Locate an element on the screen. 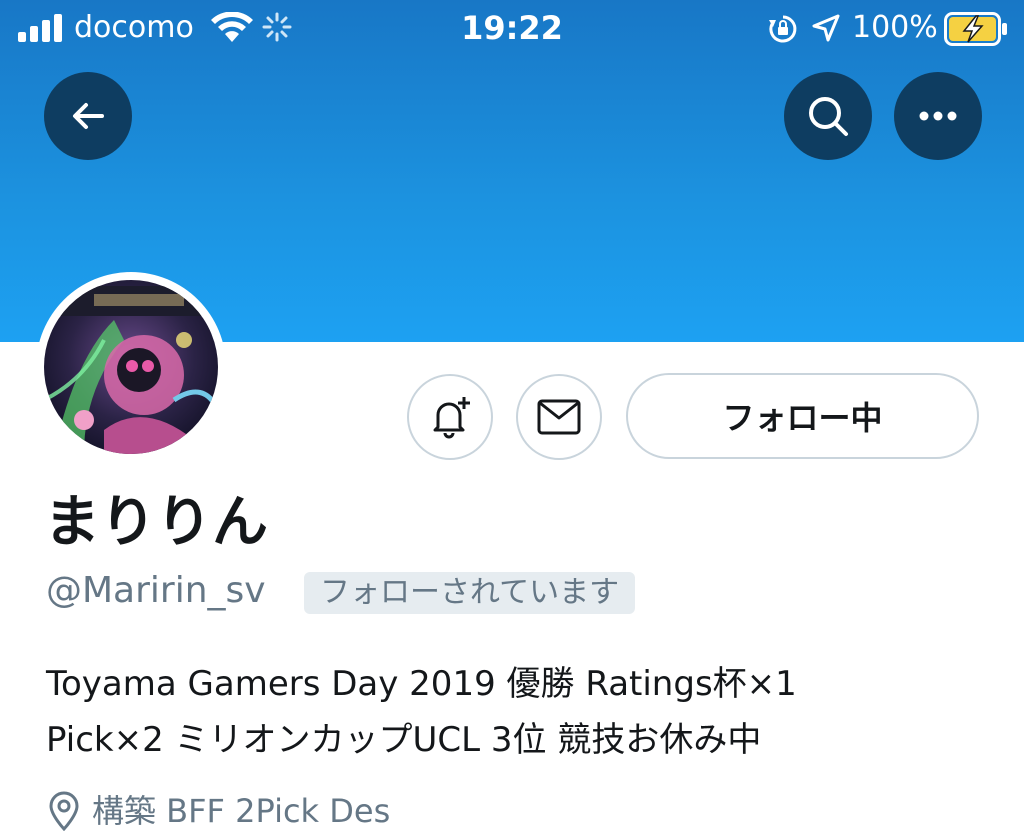 Image resolution: width=1024 pixels, height=840 pixels. envelope-icon is located at coordinates (559, 417).